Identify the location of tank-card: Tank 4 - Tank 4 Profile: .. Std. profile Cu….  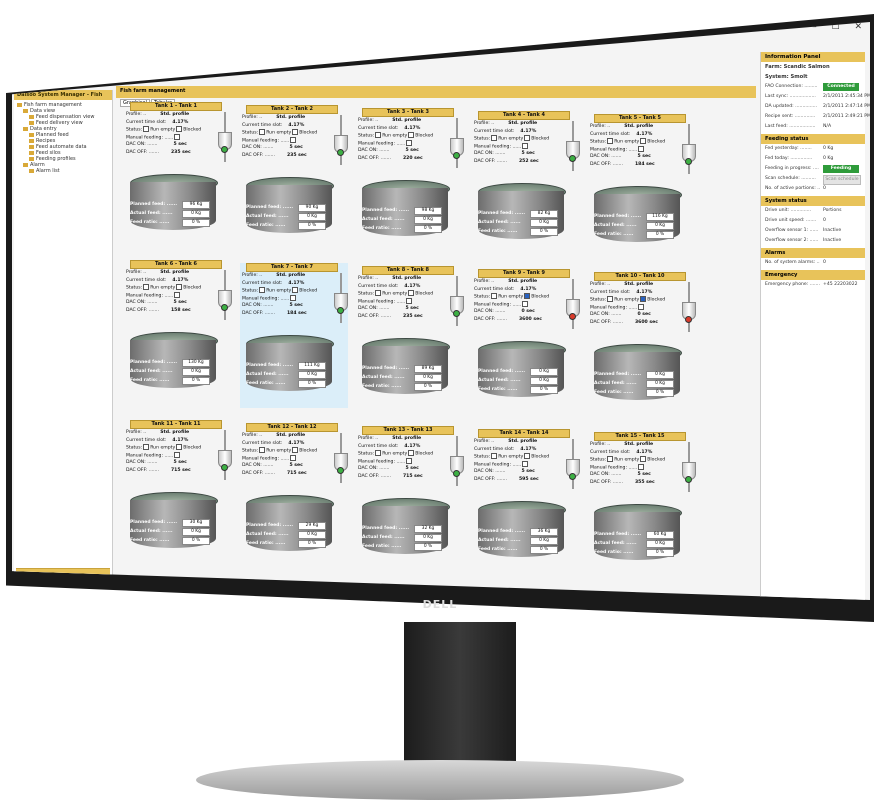
(526, 183).